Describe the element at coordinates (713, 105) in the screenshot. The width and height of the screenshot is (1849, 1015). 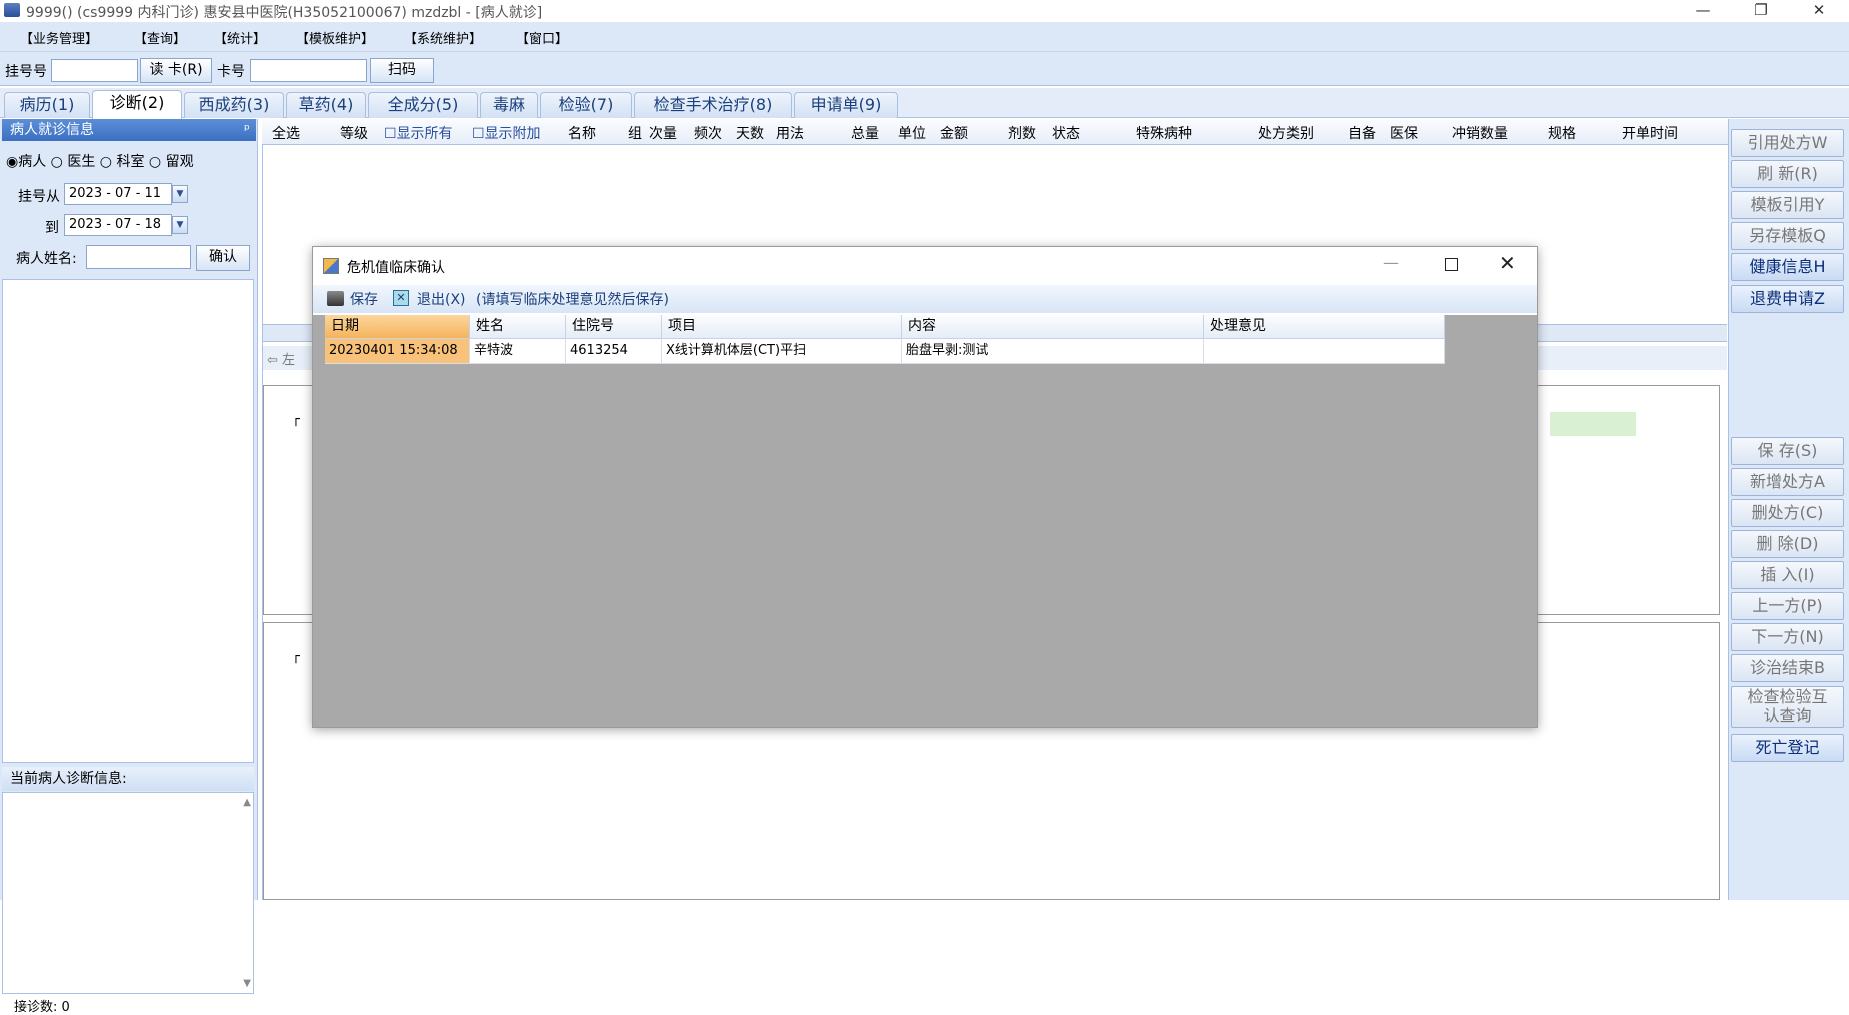
I see `tab-exam-surgery: 检查手术治疗(8)` at that location.